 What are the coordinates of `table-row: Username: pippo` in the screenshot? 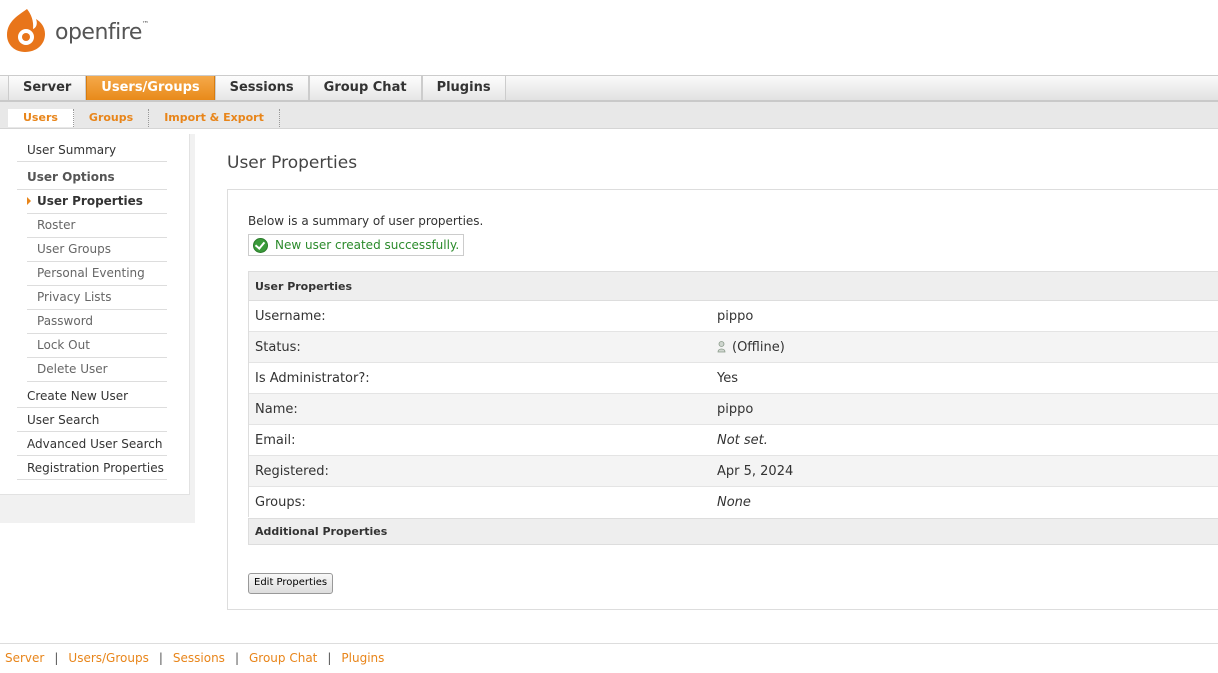 It's located at (733, 316).